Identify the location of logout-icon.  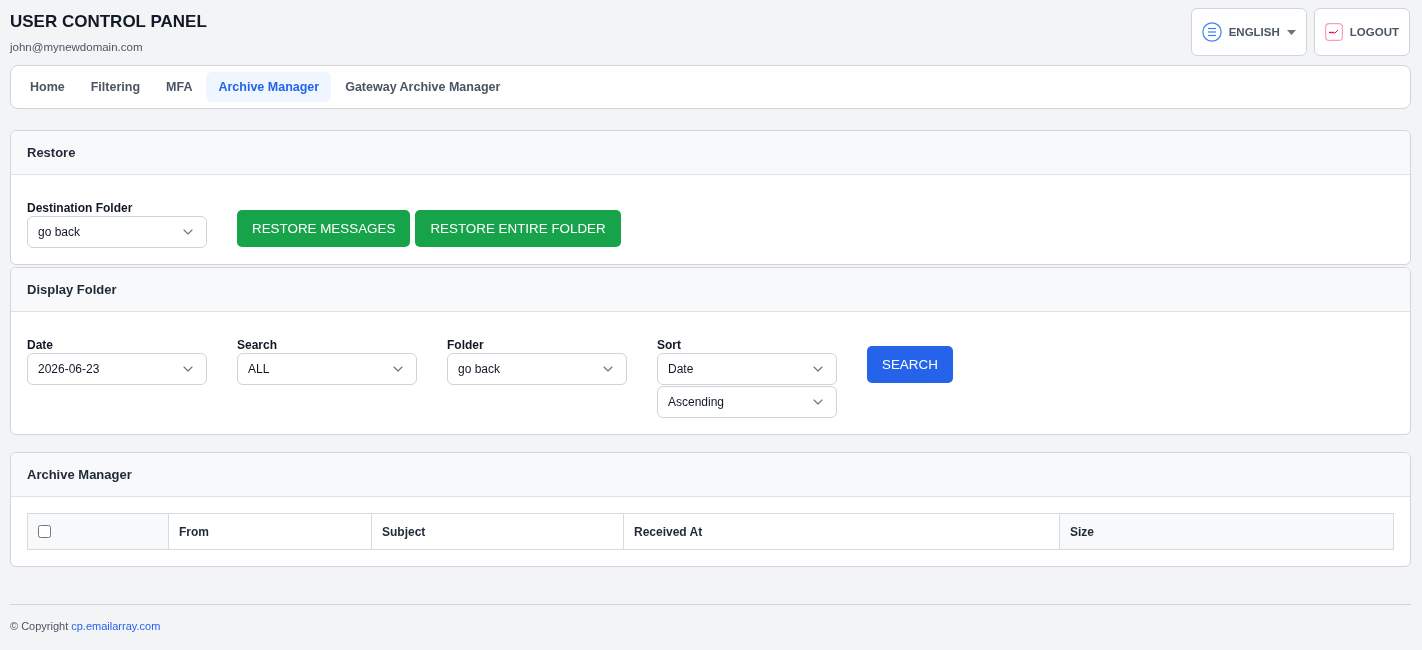
(1333, 32).